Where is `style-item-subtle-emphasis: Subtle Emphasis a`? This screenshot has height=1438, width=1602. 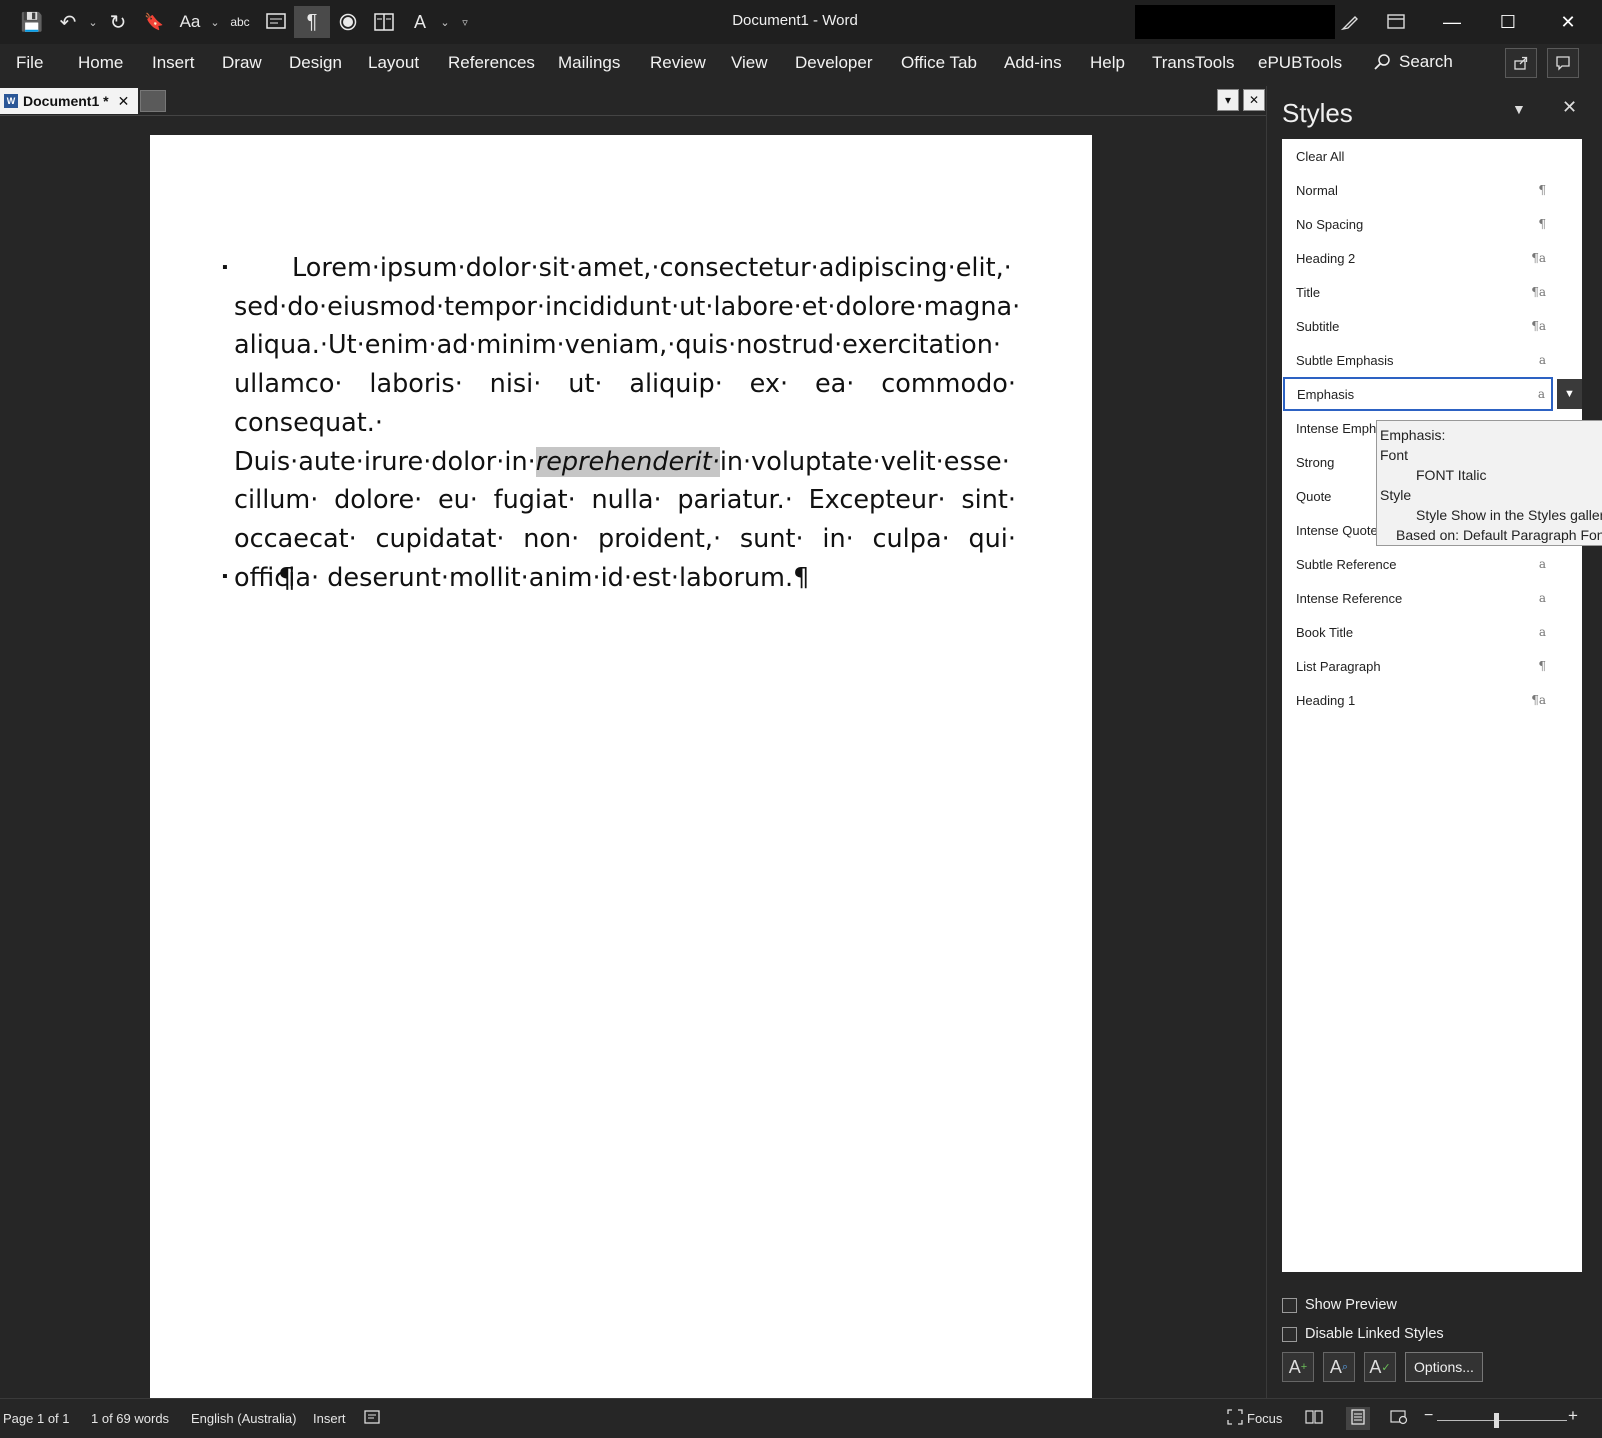 style-item-subtle-emphasis: Subtle Emphasis a is located at coordinates (1432, 360).